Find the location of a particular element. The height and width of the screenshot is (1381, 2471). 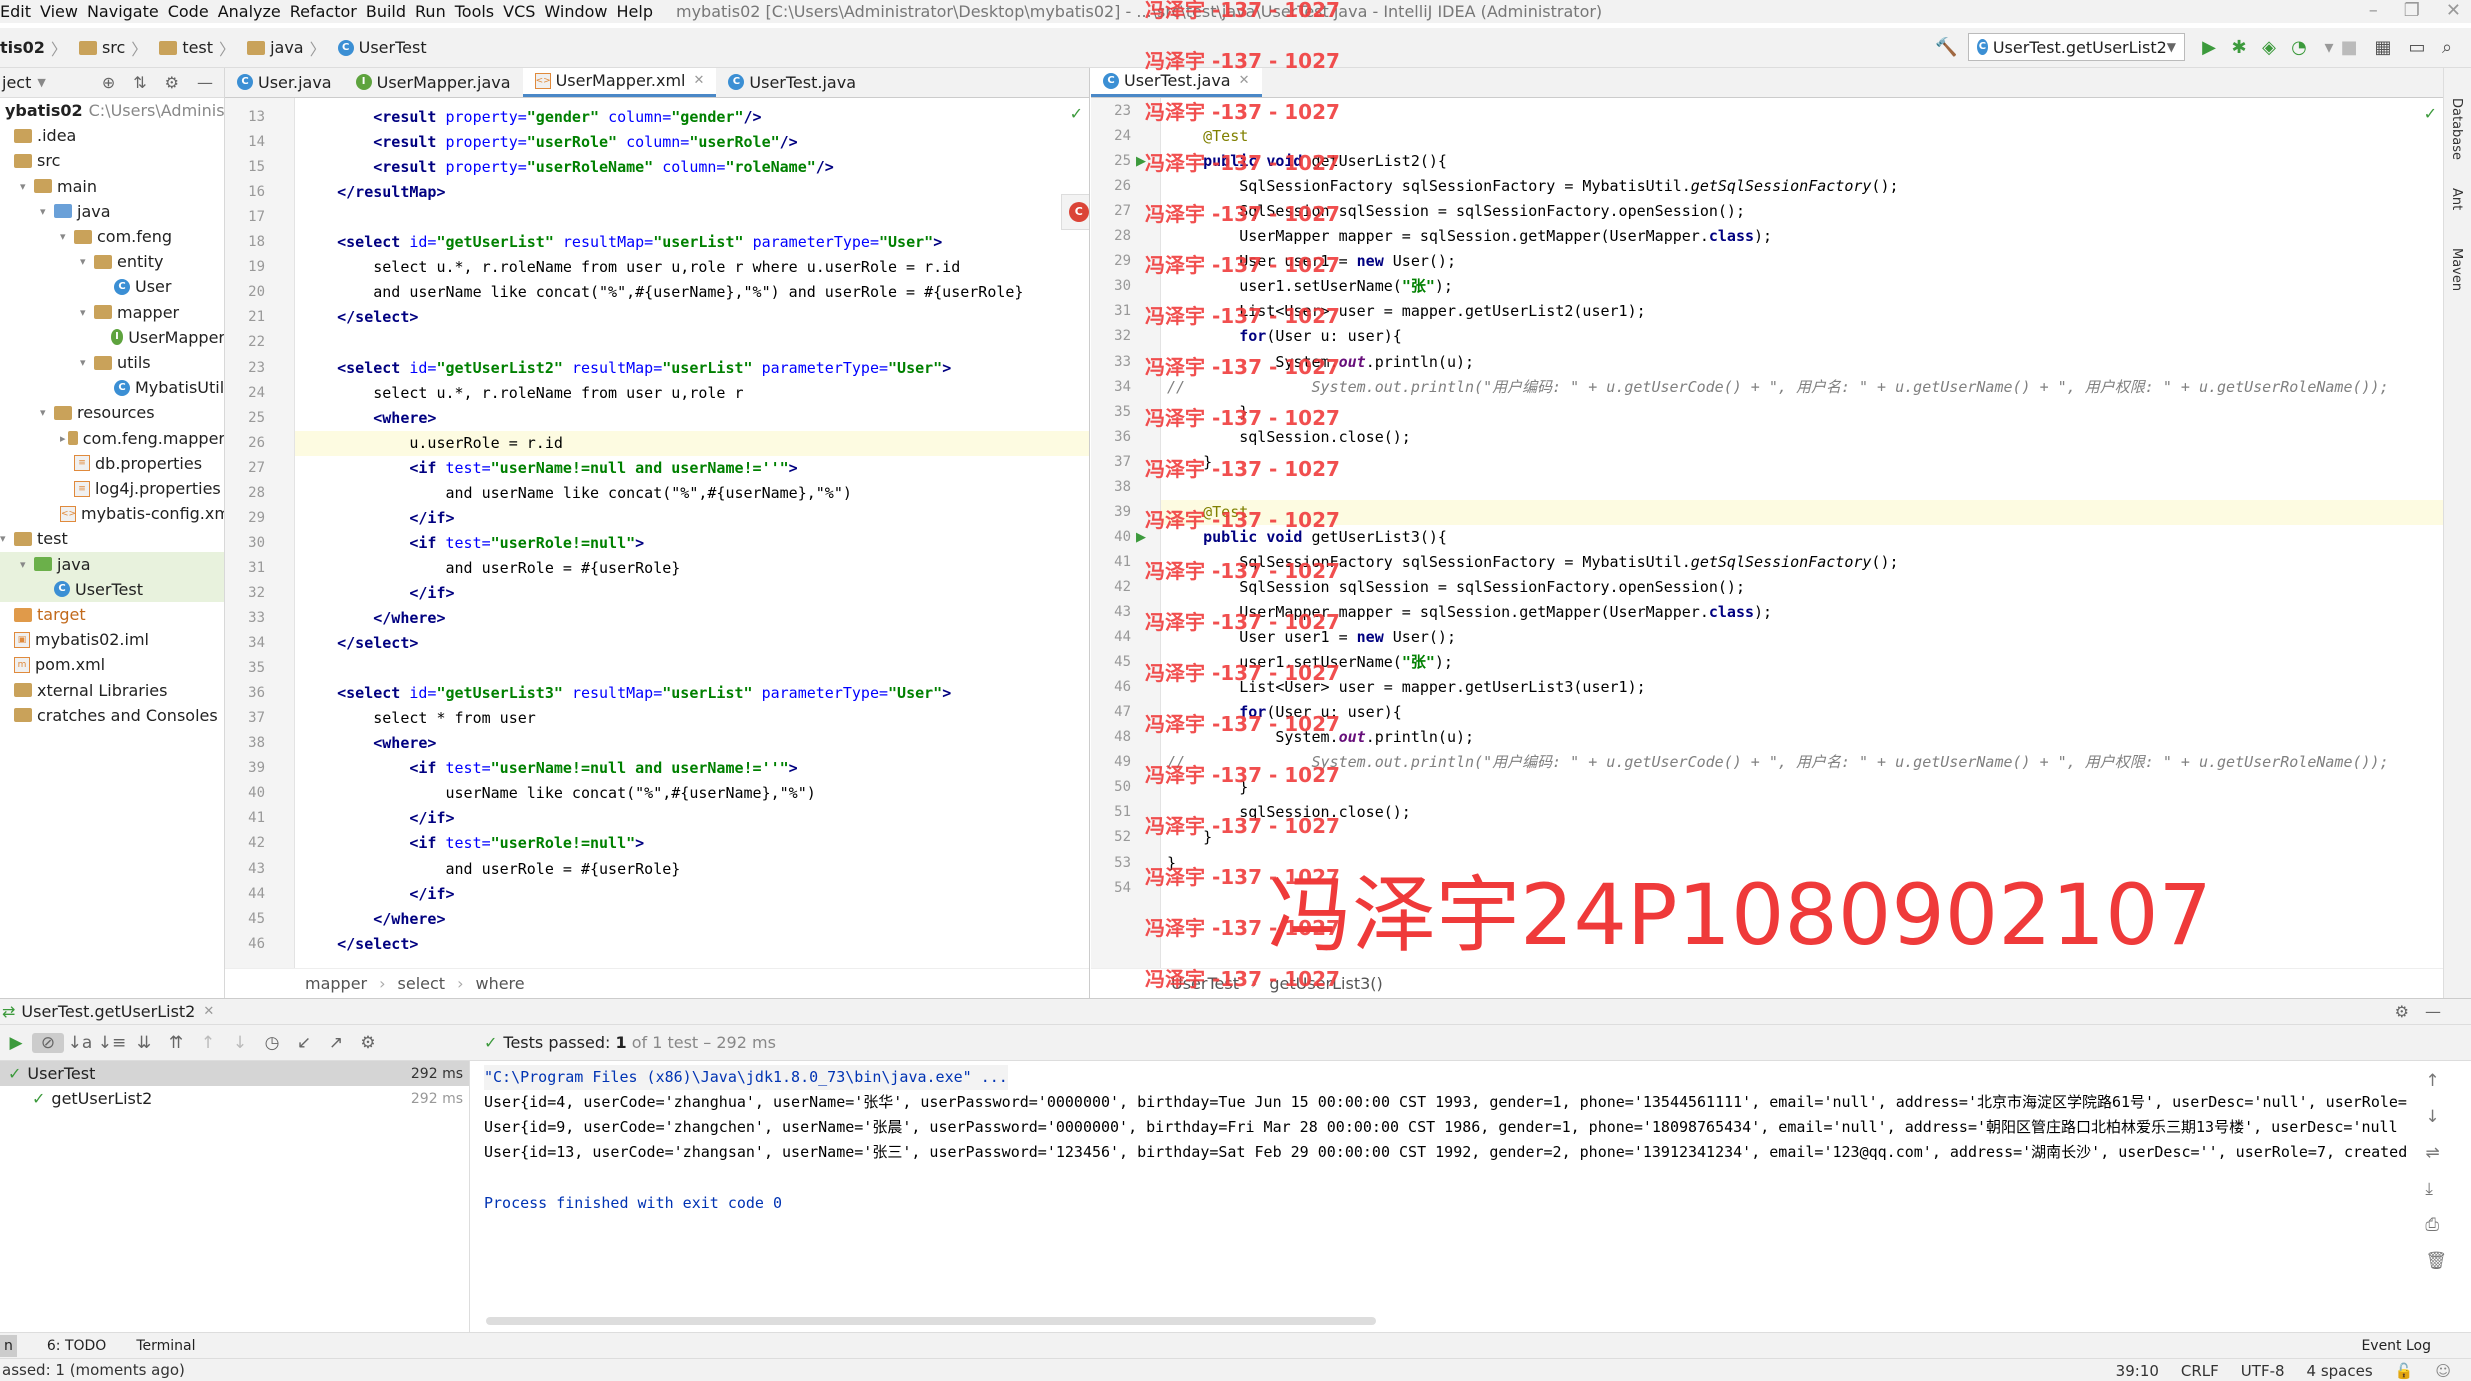

project-structure-icon: ▦ is located at coordinates (2383, 48).